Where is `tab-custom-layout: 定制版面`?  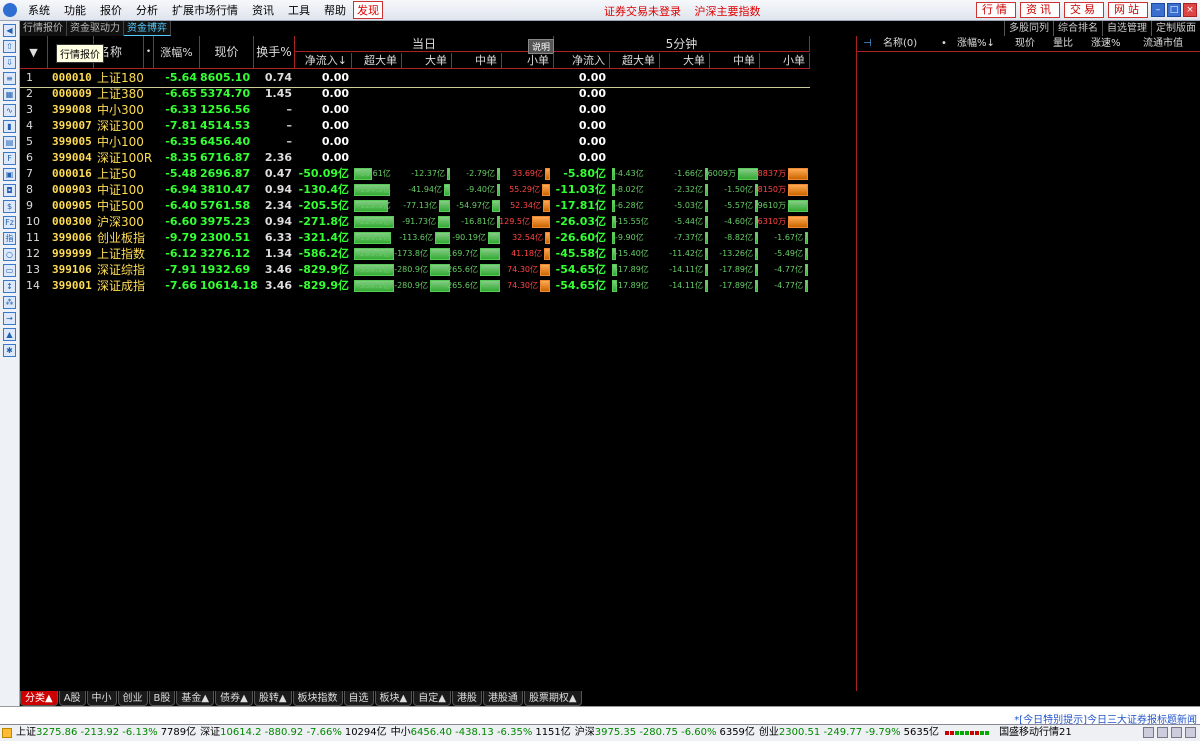 tab-custom-layout: 定制版面 is located at coordinates (1175, 28).